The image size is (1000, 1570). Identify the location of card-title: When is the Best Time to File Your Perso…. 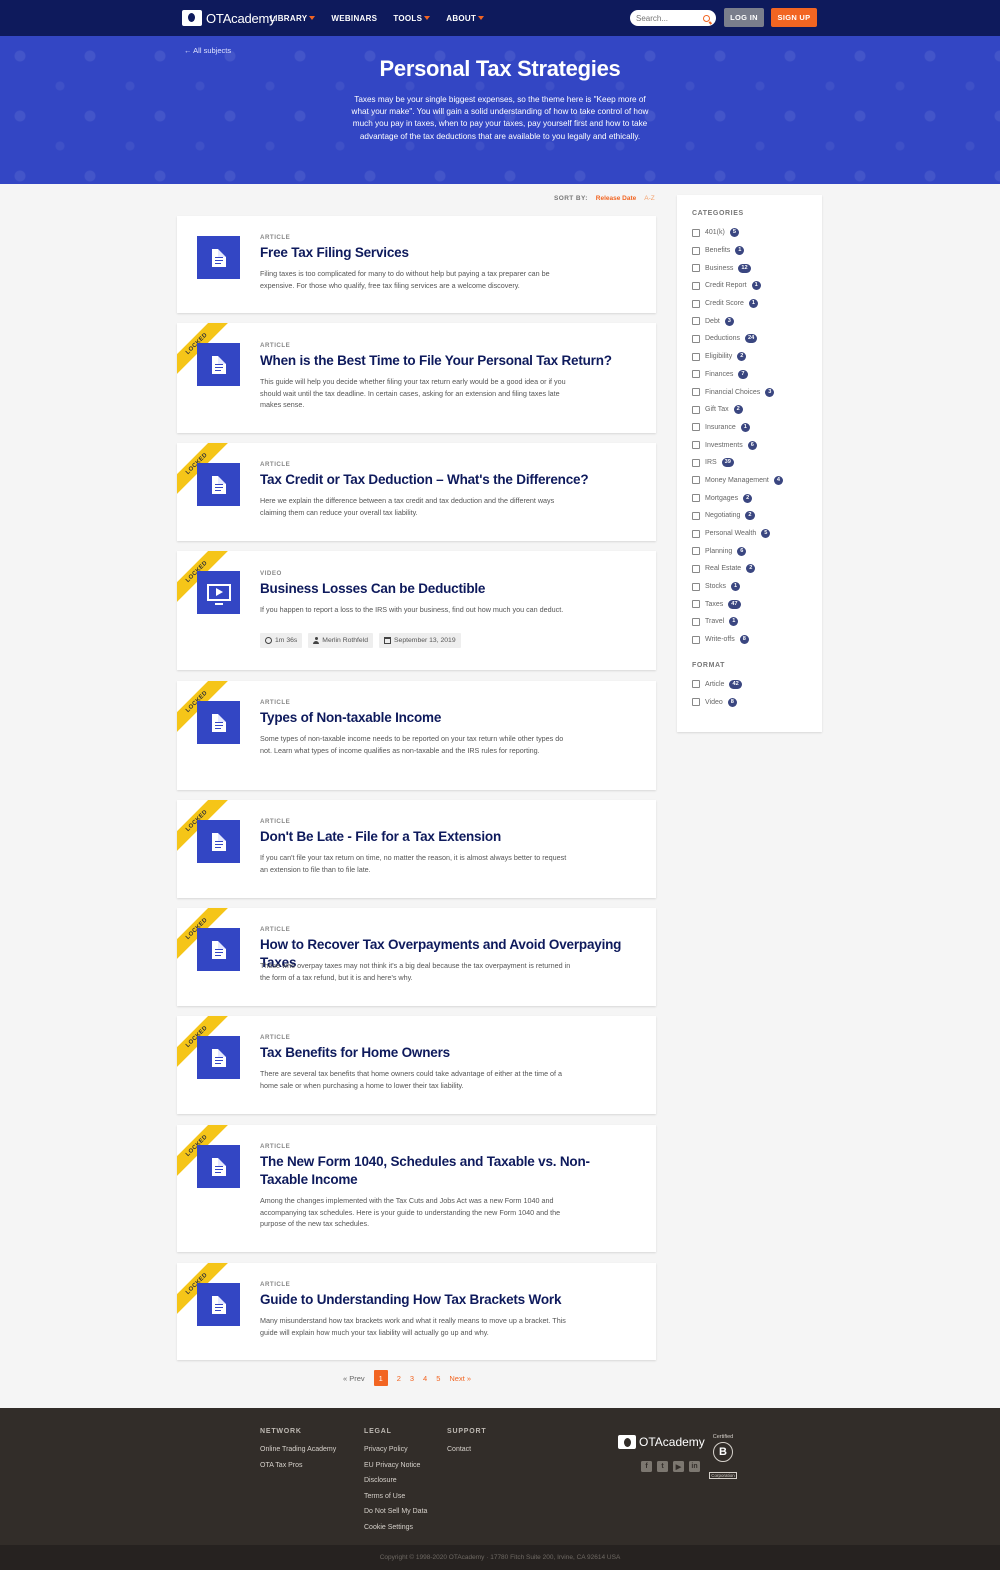
(455, 361).